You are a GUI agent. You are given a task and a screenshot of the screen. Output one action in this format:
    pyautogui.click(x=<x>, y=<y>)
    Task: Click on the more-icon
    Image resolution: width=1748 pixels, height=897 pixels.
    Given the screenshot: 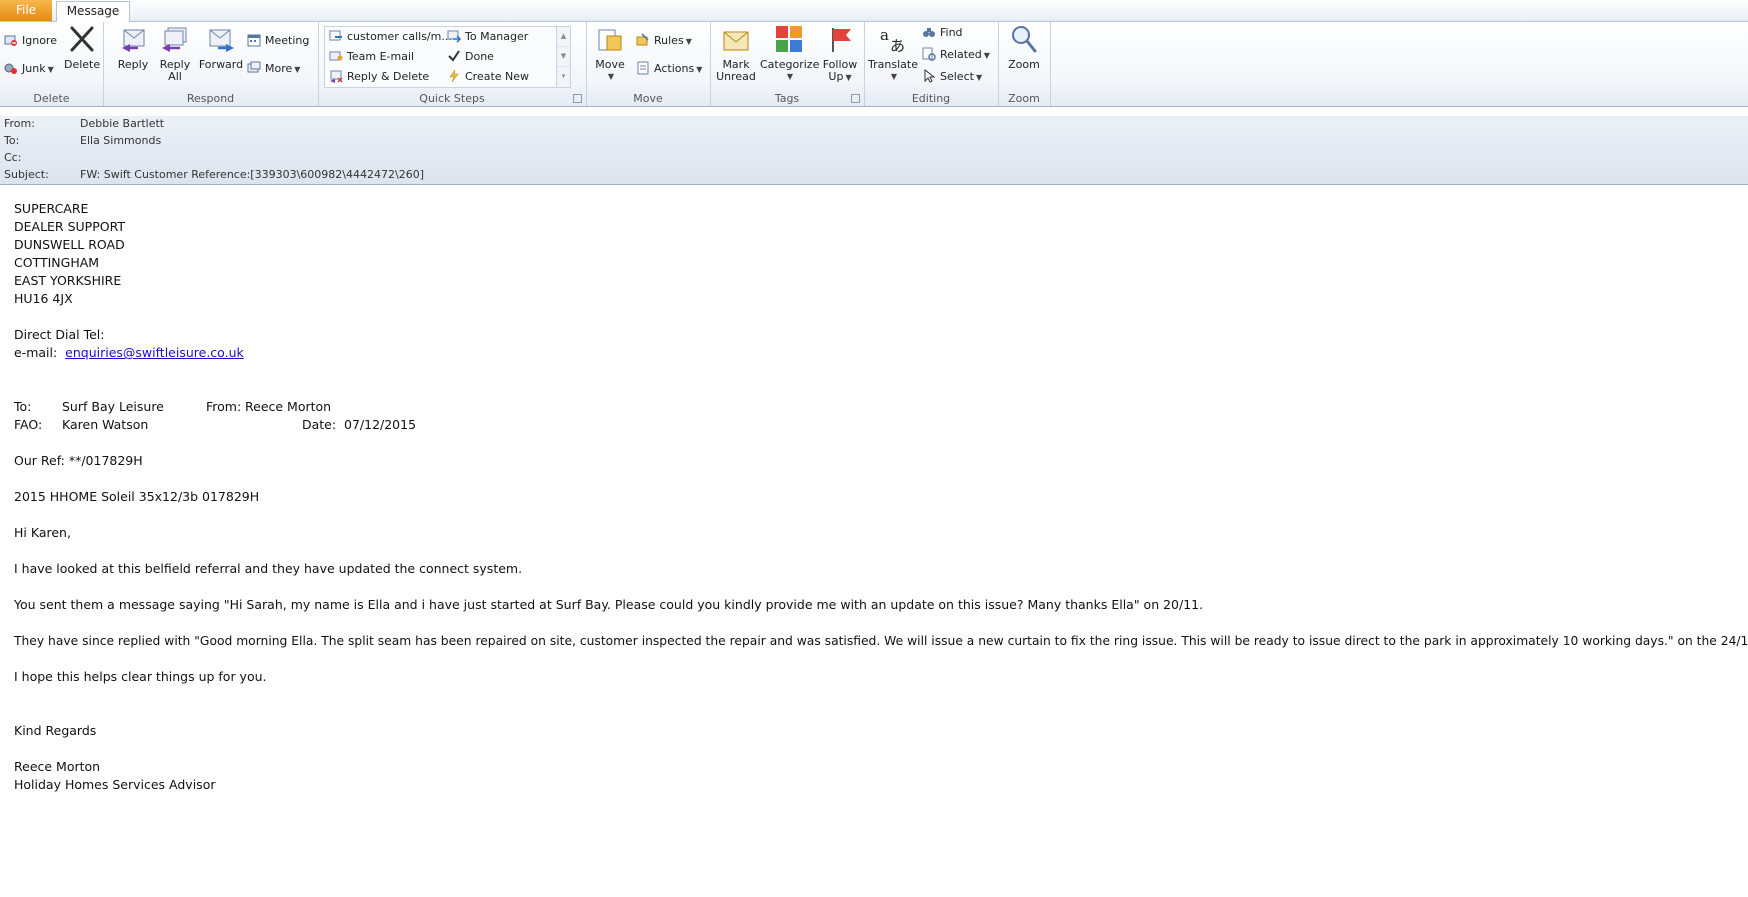 What is the action you would take?
    pyautogui.click(x=254, y=67)
    